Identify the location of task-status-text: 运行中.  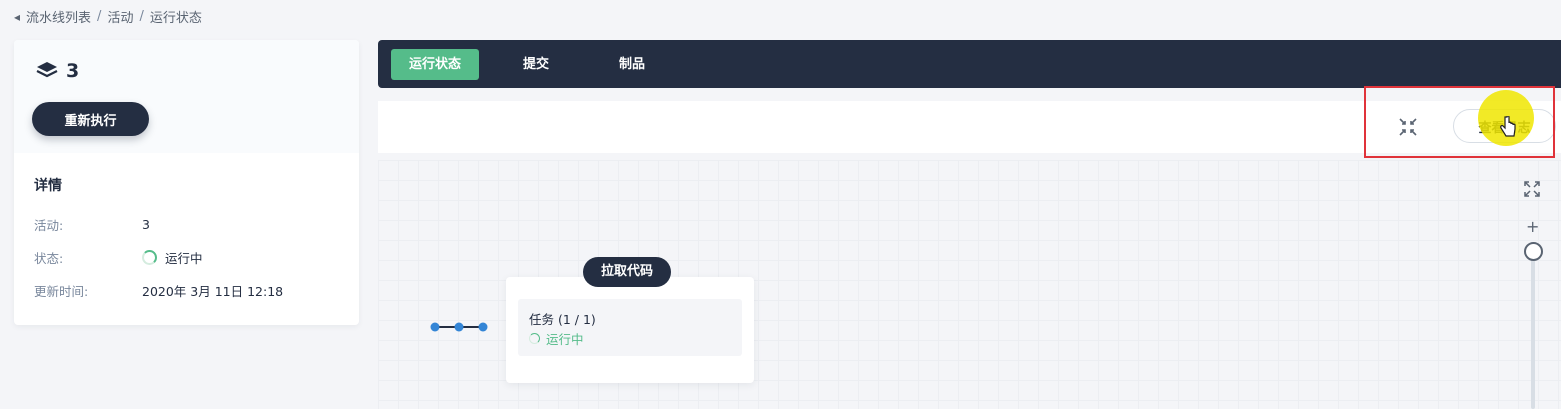
(565, 339).